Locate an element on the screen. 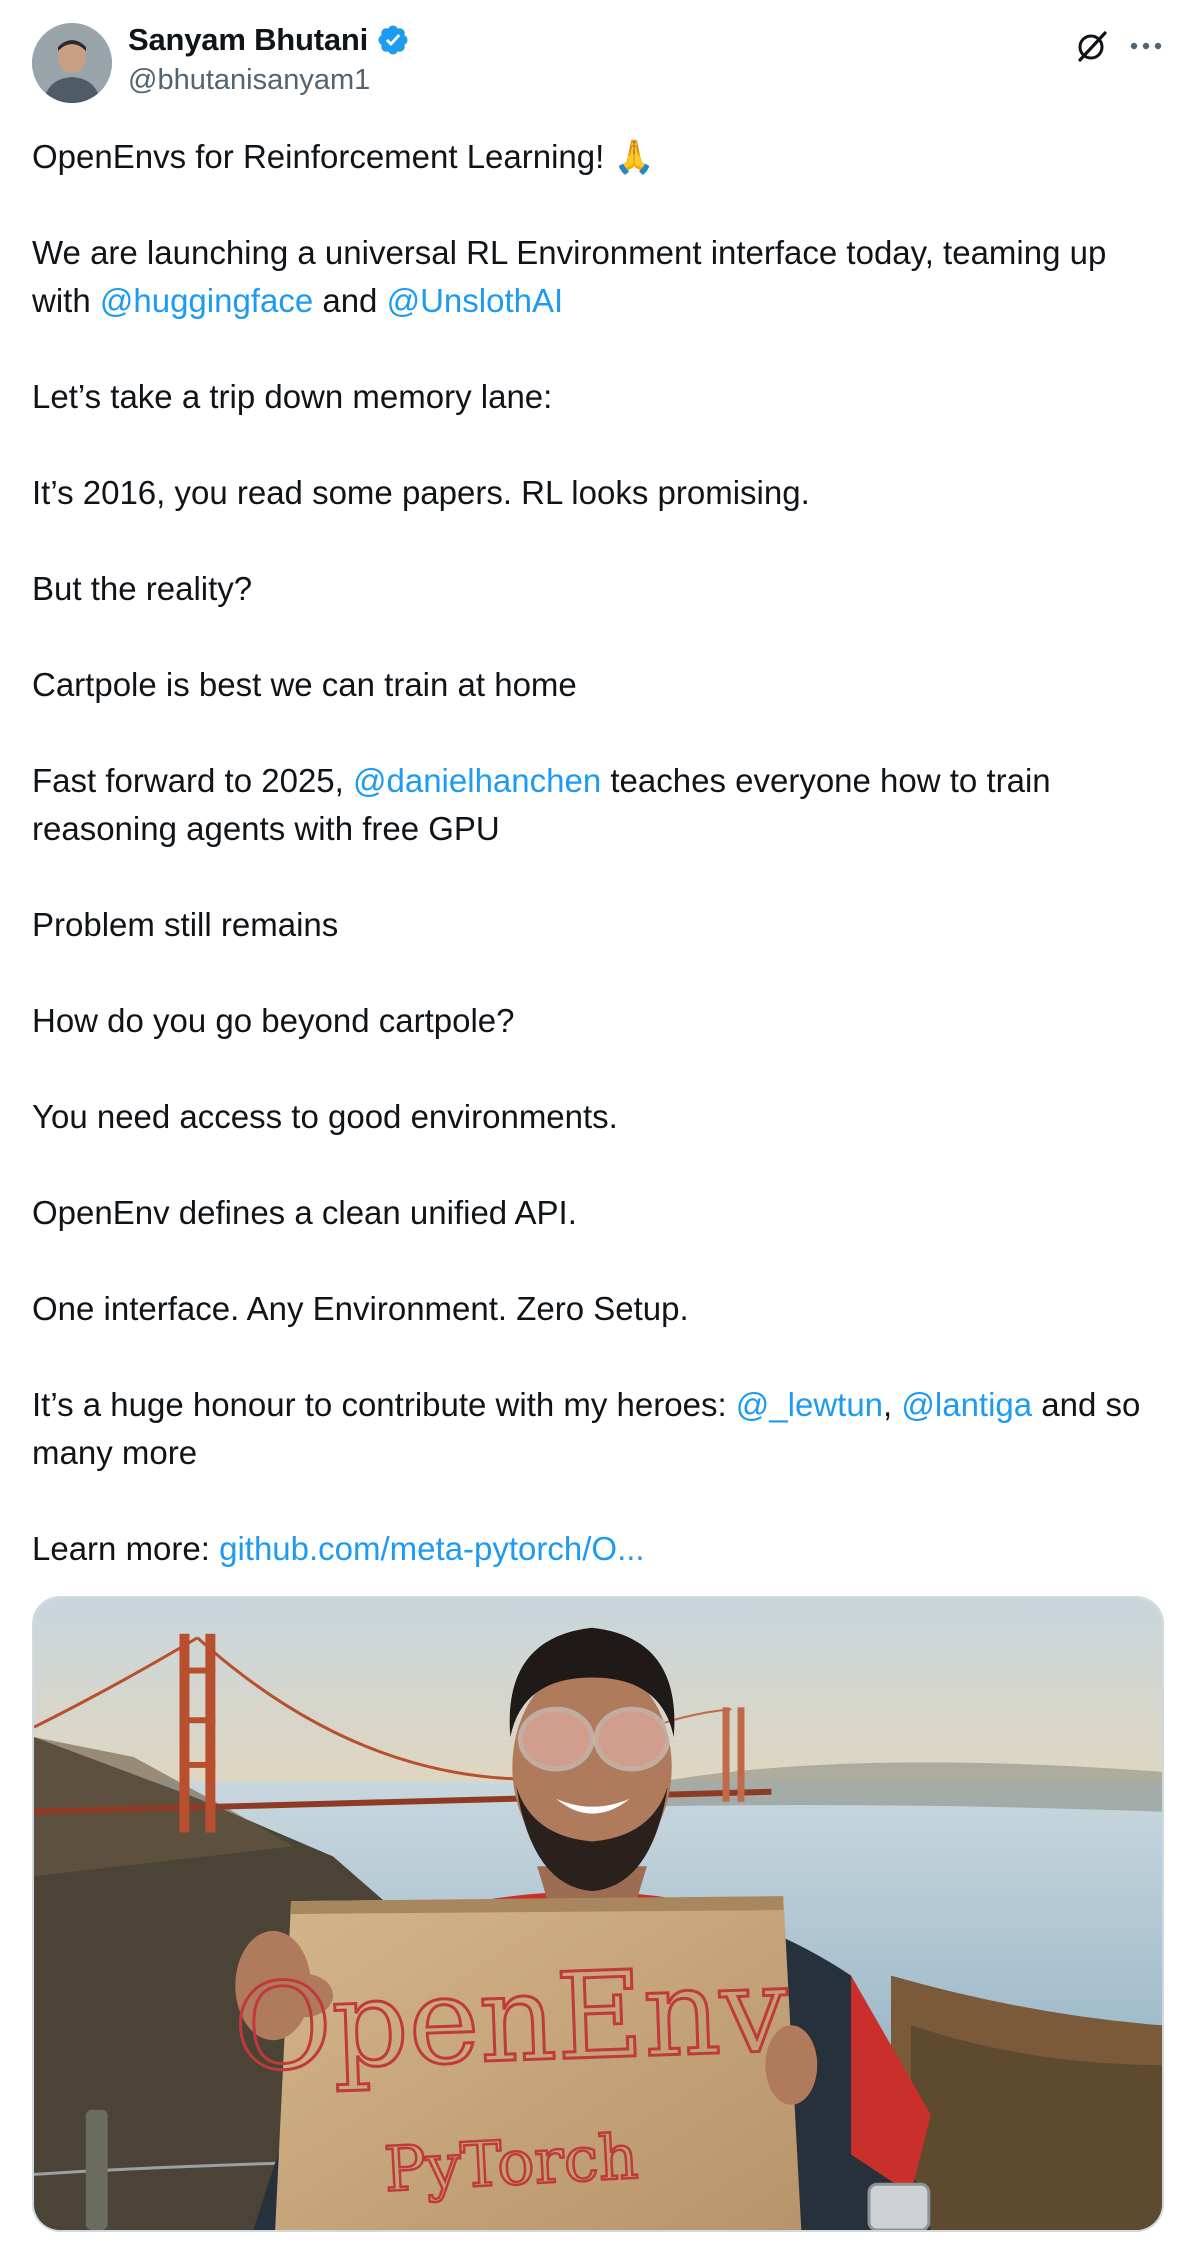 This screenshot has width=1196, height=2254. grok-icon is located at coordinates (1092, 46).